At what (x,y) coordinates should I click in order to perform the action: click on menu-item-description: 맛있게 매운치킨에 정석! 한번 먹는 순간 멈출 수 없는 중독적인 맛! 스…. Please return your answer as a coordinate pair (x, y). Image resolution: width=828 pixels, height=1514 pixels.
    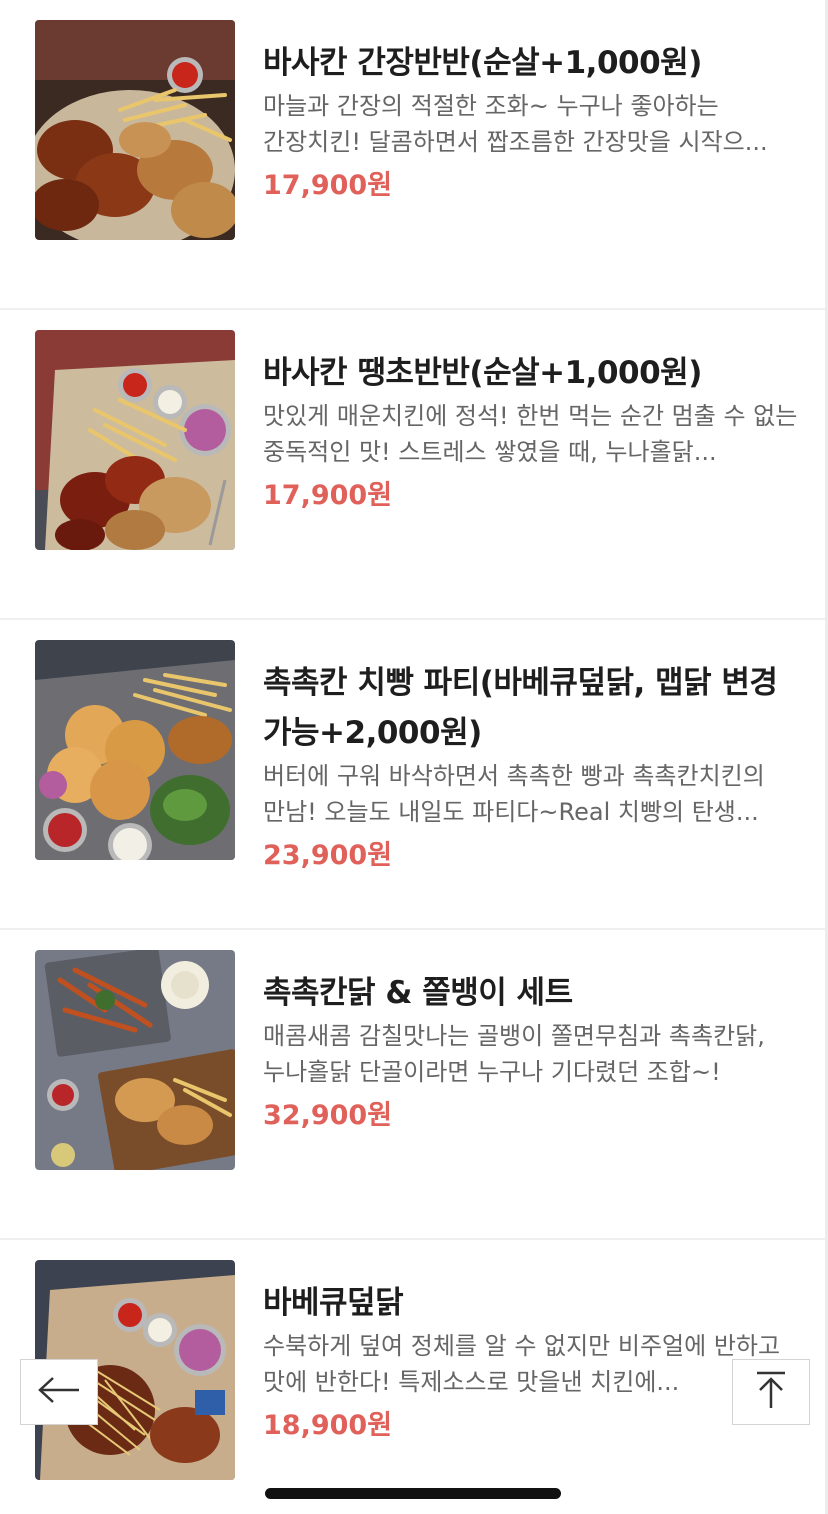
    Looking at the image, I should click on (530, 434).